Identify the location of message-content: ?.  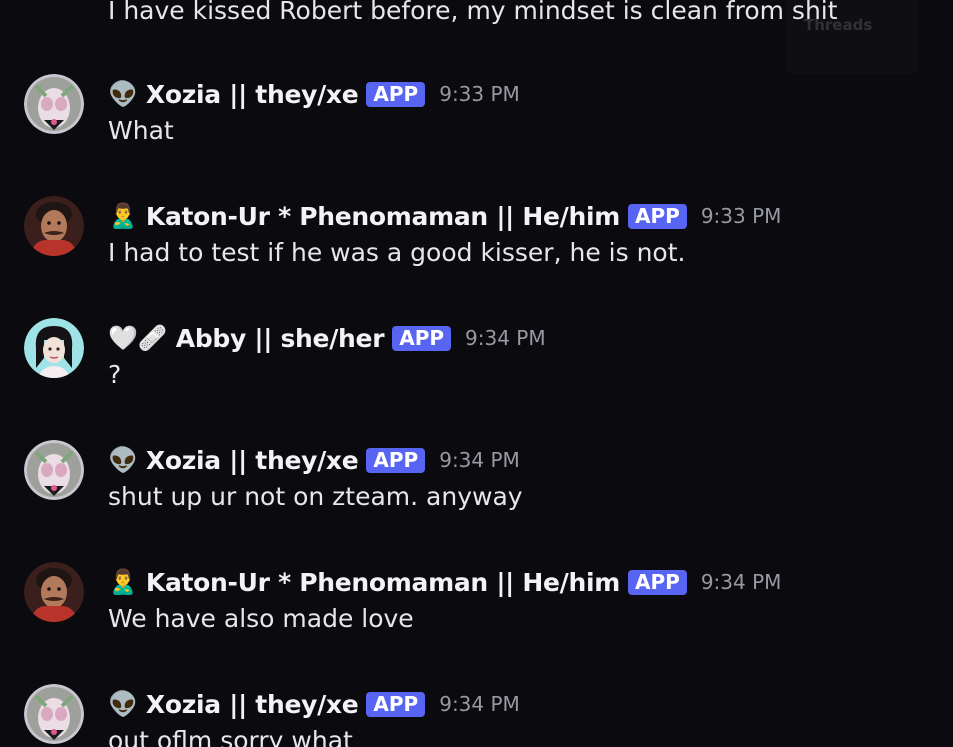
(115, 374).